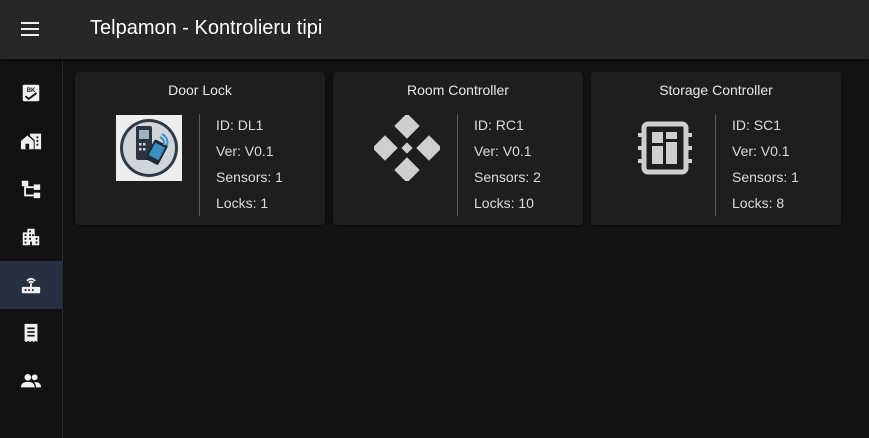  Describe the element at coordinates (458, 90) in the screenshot. I see `card-title: Room Controller` at that location.